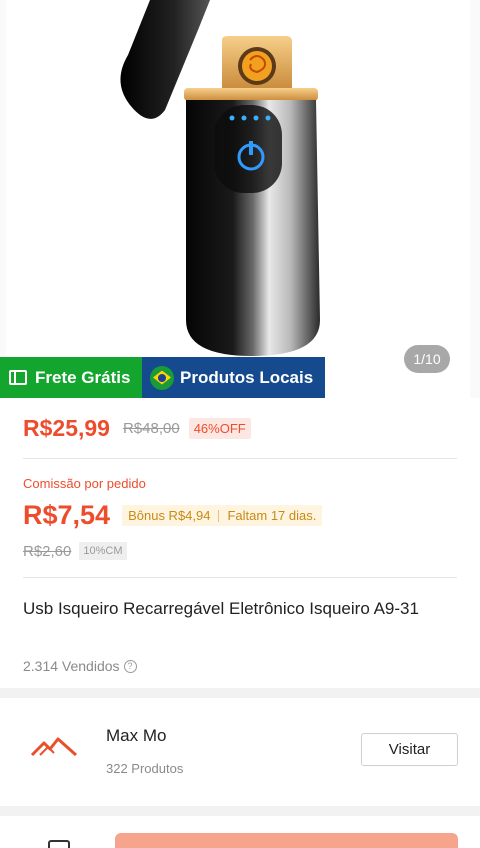 This screenshot has height=848, width=480. What do you see at coordinates (219, 515) in the screenshot?
I see `bonus-separator` at bounding box center [219, 515].